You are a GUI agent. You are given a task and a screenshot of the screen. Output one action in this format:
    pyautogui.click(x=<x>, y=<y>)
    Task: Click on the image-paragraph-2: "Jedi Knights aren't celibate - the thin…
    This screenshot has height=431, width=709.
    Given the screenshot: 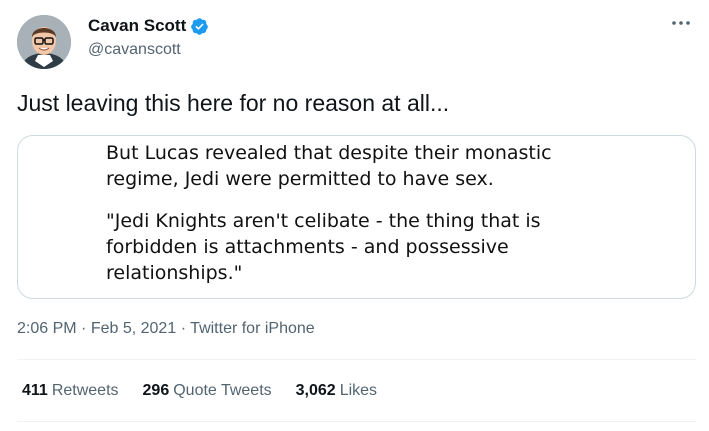 What is the action you would take?
    pyautogui.click(x=329, y=247)
    